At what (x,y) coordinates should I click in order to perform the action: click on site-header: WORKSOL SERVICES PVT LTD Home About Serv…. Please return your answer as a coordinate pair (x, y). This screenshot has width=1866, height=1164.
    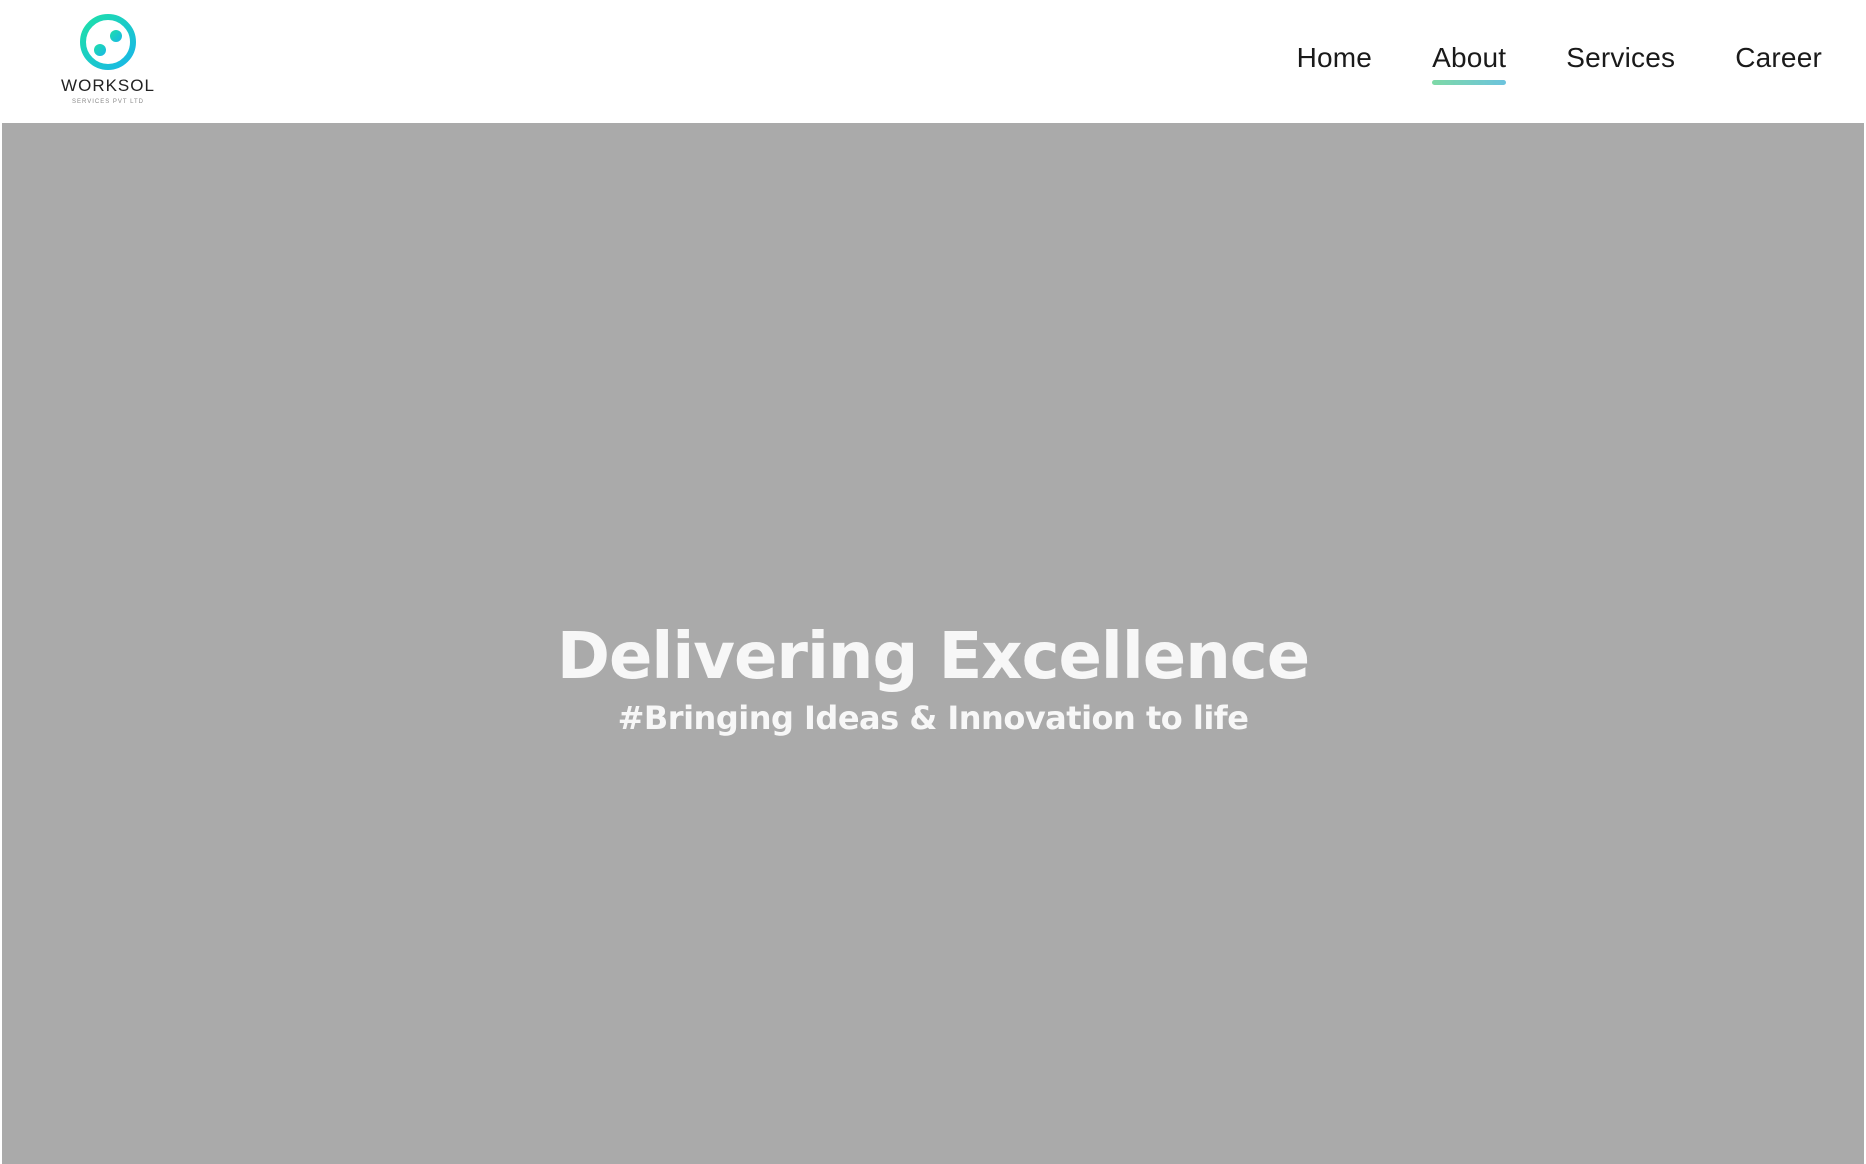
    Looking at the image, I should click on (933, 61).